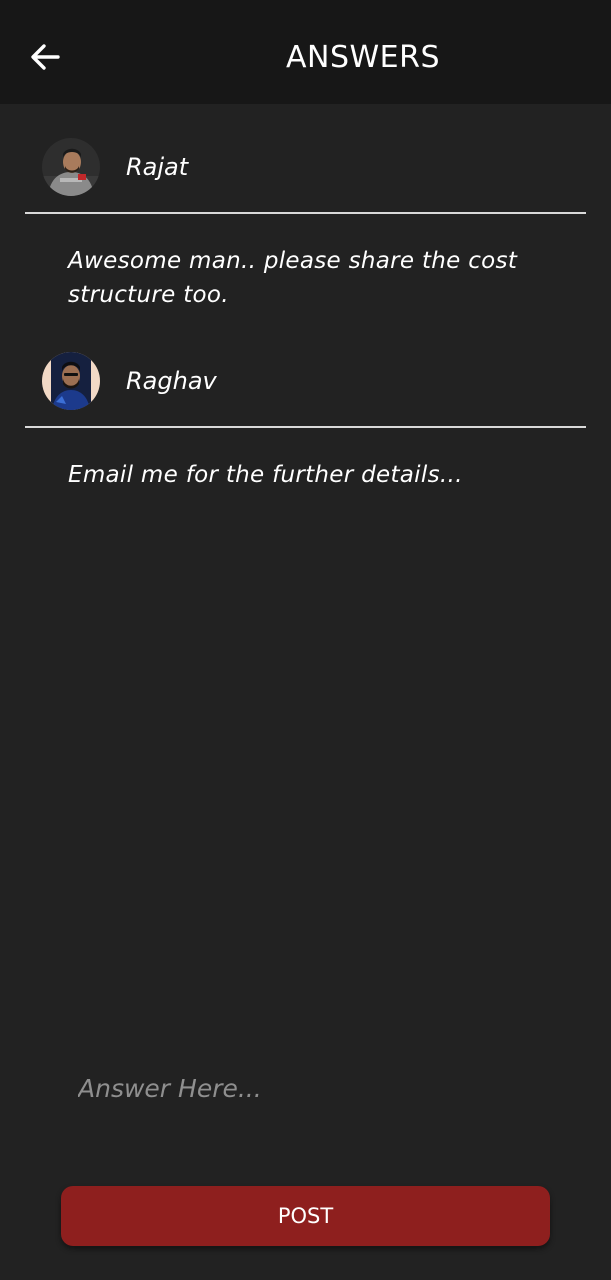  Describe the element at coordinates (305, 1216) in the screenshot. I see `post-button: POST` at that location.